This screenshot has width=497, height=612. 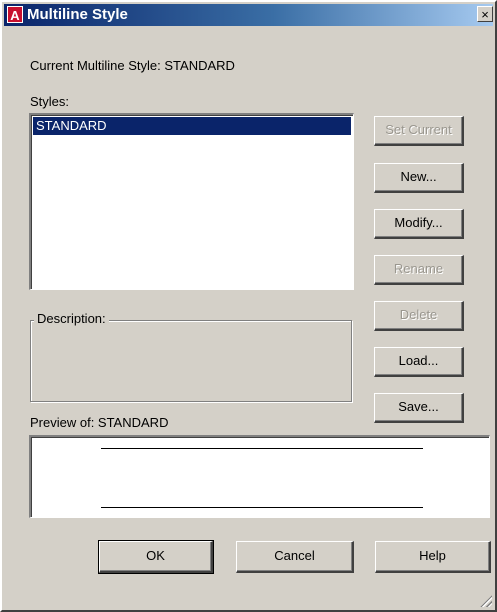 I want to click on close-icon: ×, so click(x=485, y=14).